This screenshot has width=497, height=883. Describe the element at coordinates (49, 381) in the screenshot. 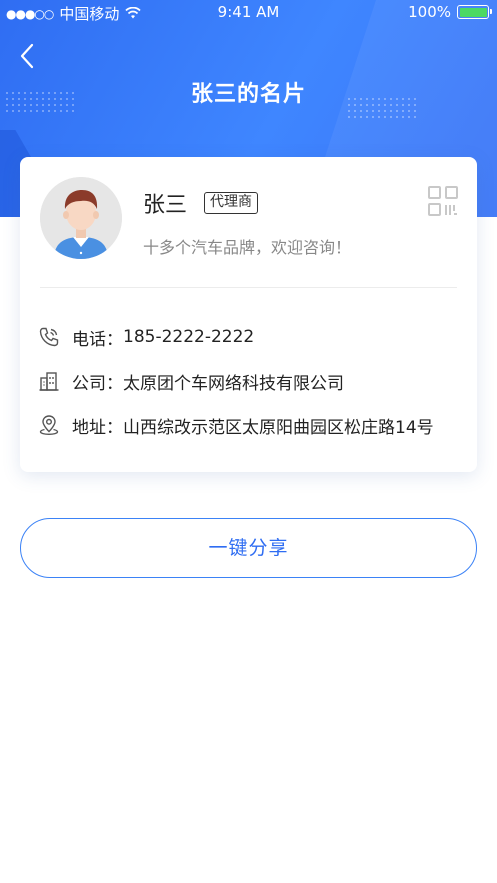

I see `building-icon` at that location.